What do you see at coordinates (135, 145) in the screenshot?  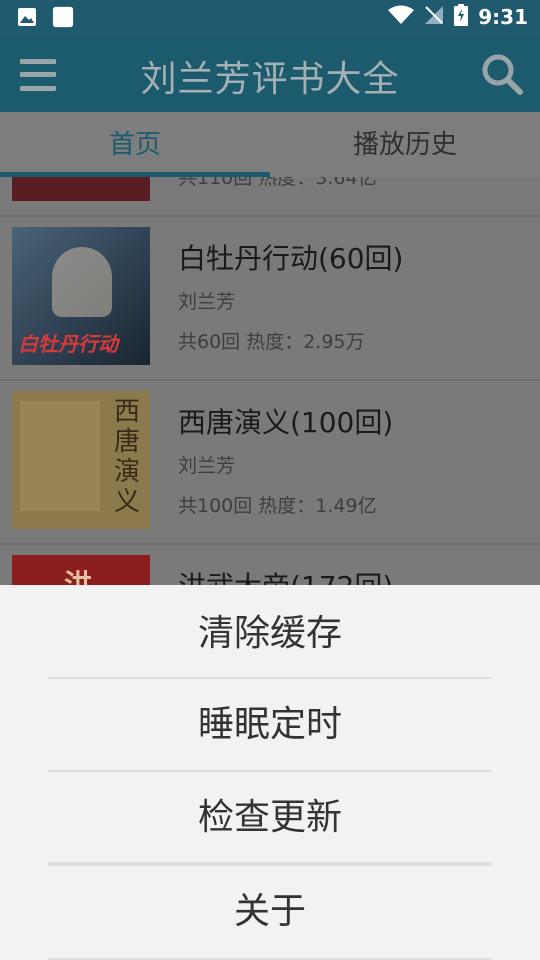 I see `tab-home: 首页` at bounding box center [135, 145].